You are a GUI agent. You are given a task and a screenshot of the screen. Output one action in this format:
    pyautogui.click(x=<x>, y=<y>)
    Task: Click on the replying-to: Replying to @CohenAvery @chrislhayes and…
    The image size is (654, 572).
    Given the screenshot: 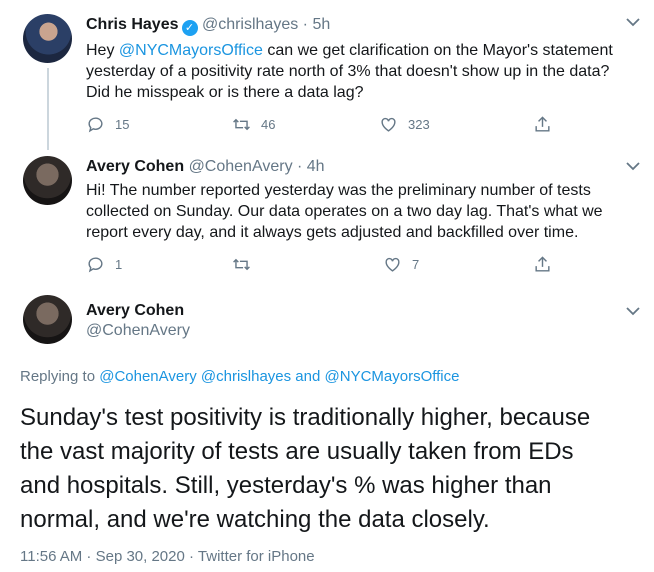 What is the action you would take?
    pyautogui.click(x=240, y=376)
    